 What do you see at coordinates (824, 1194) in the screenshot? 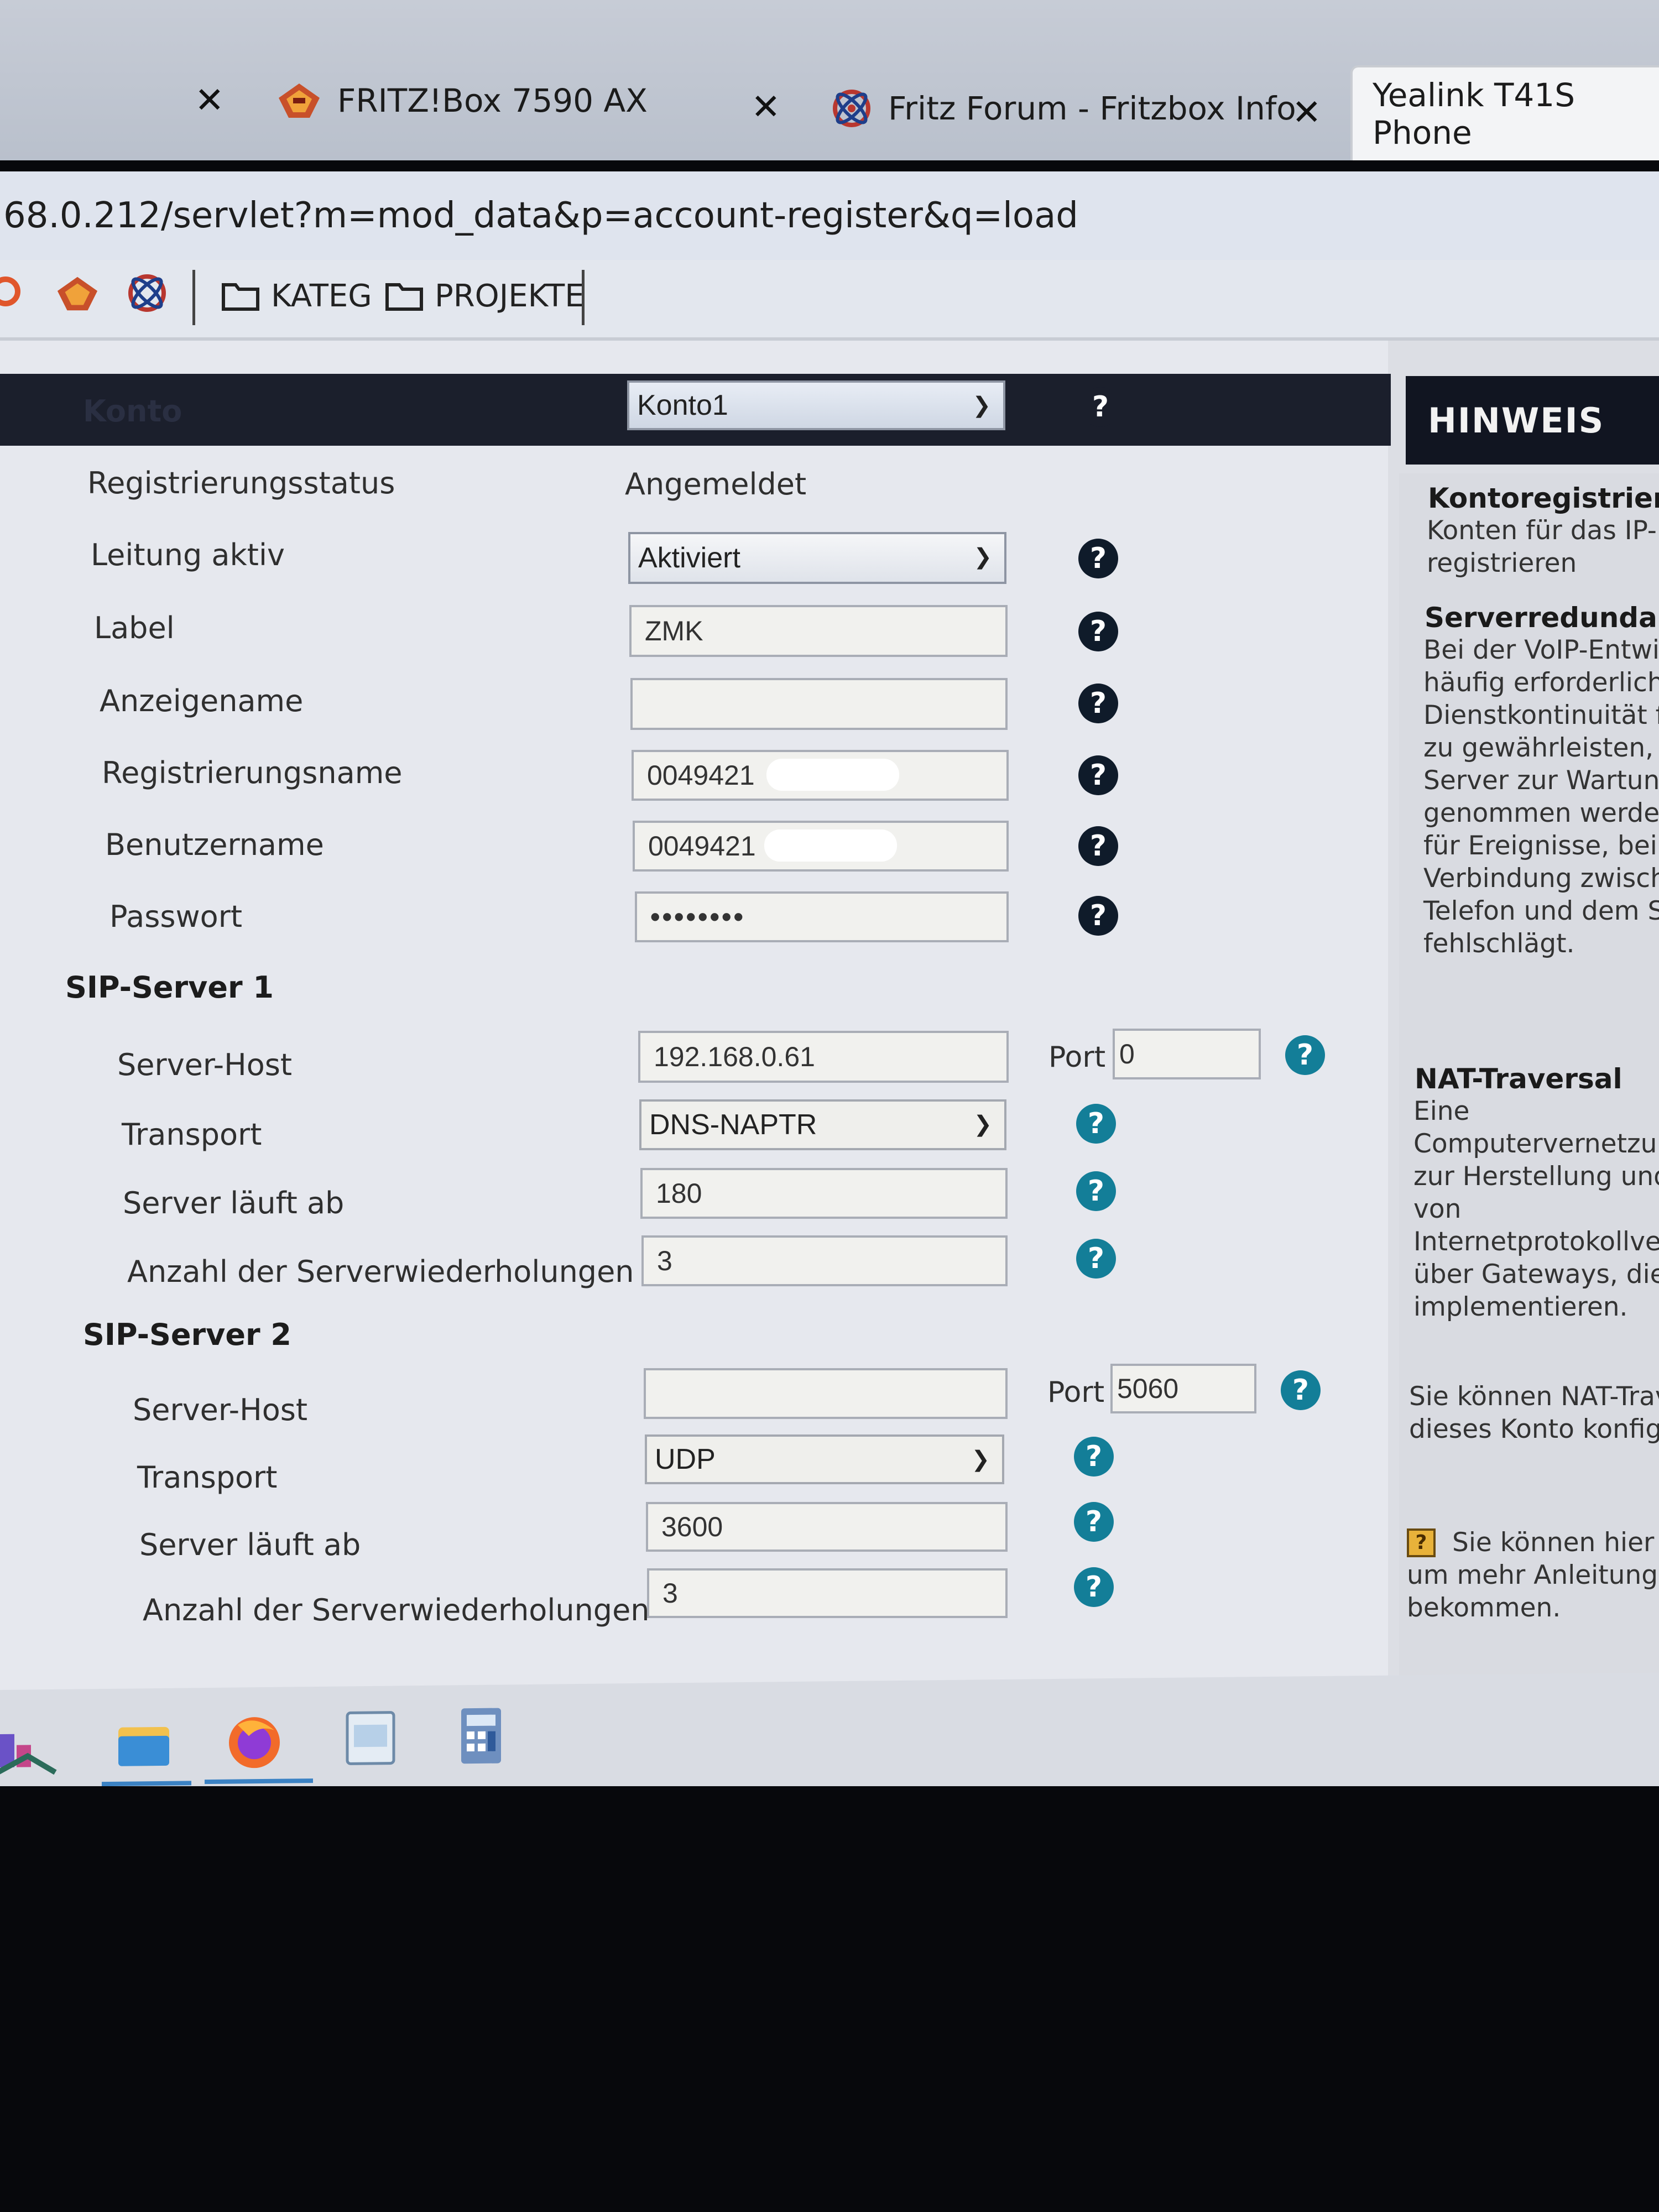
I see `sip1-expires-input: 180` at bounding box center [824, 1194].